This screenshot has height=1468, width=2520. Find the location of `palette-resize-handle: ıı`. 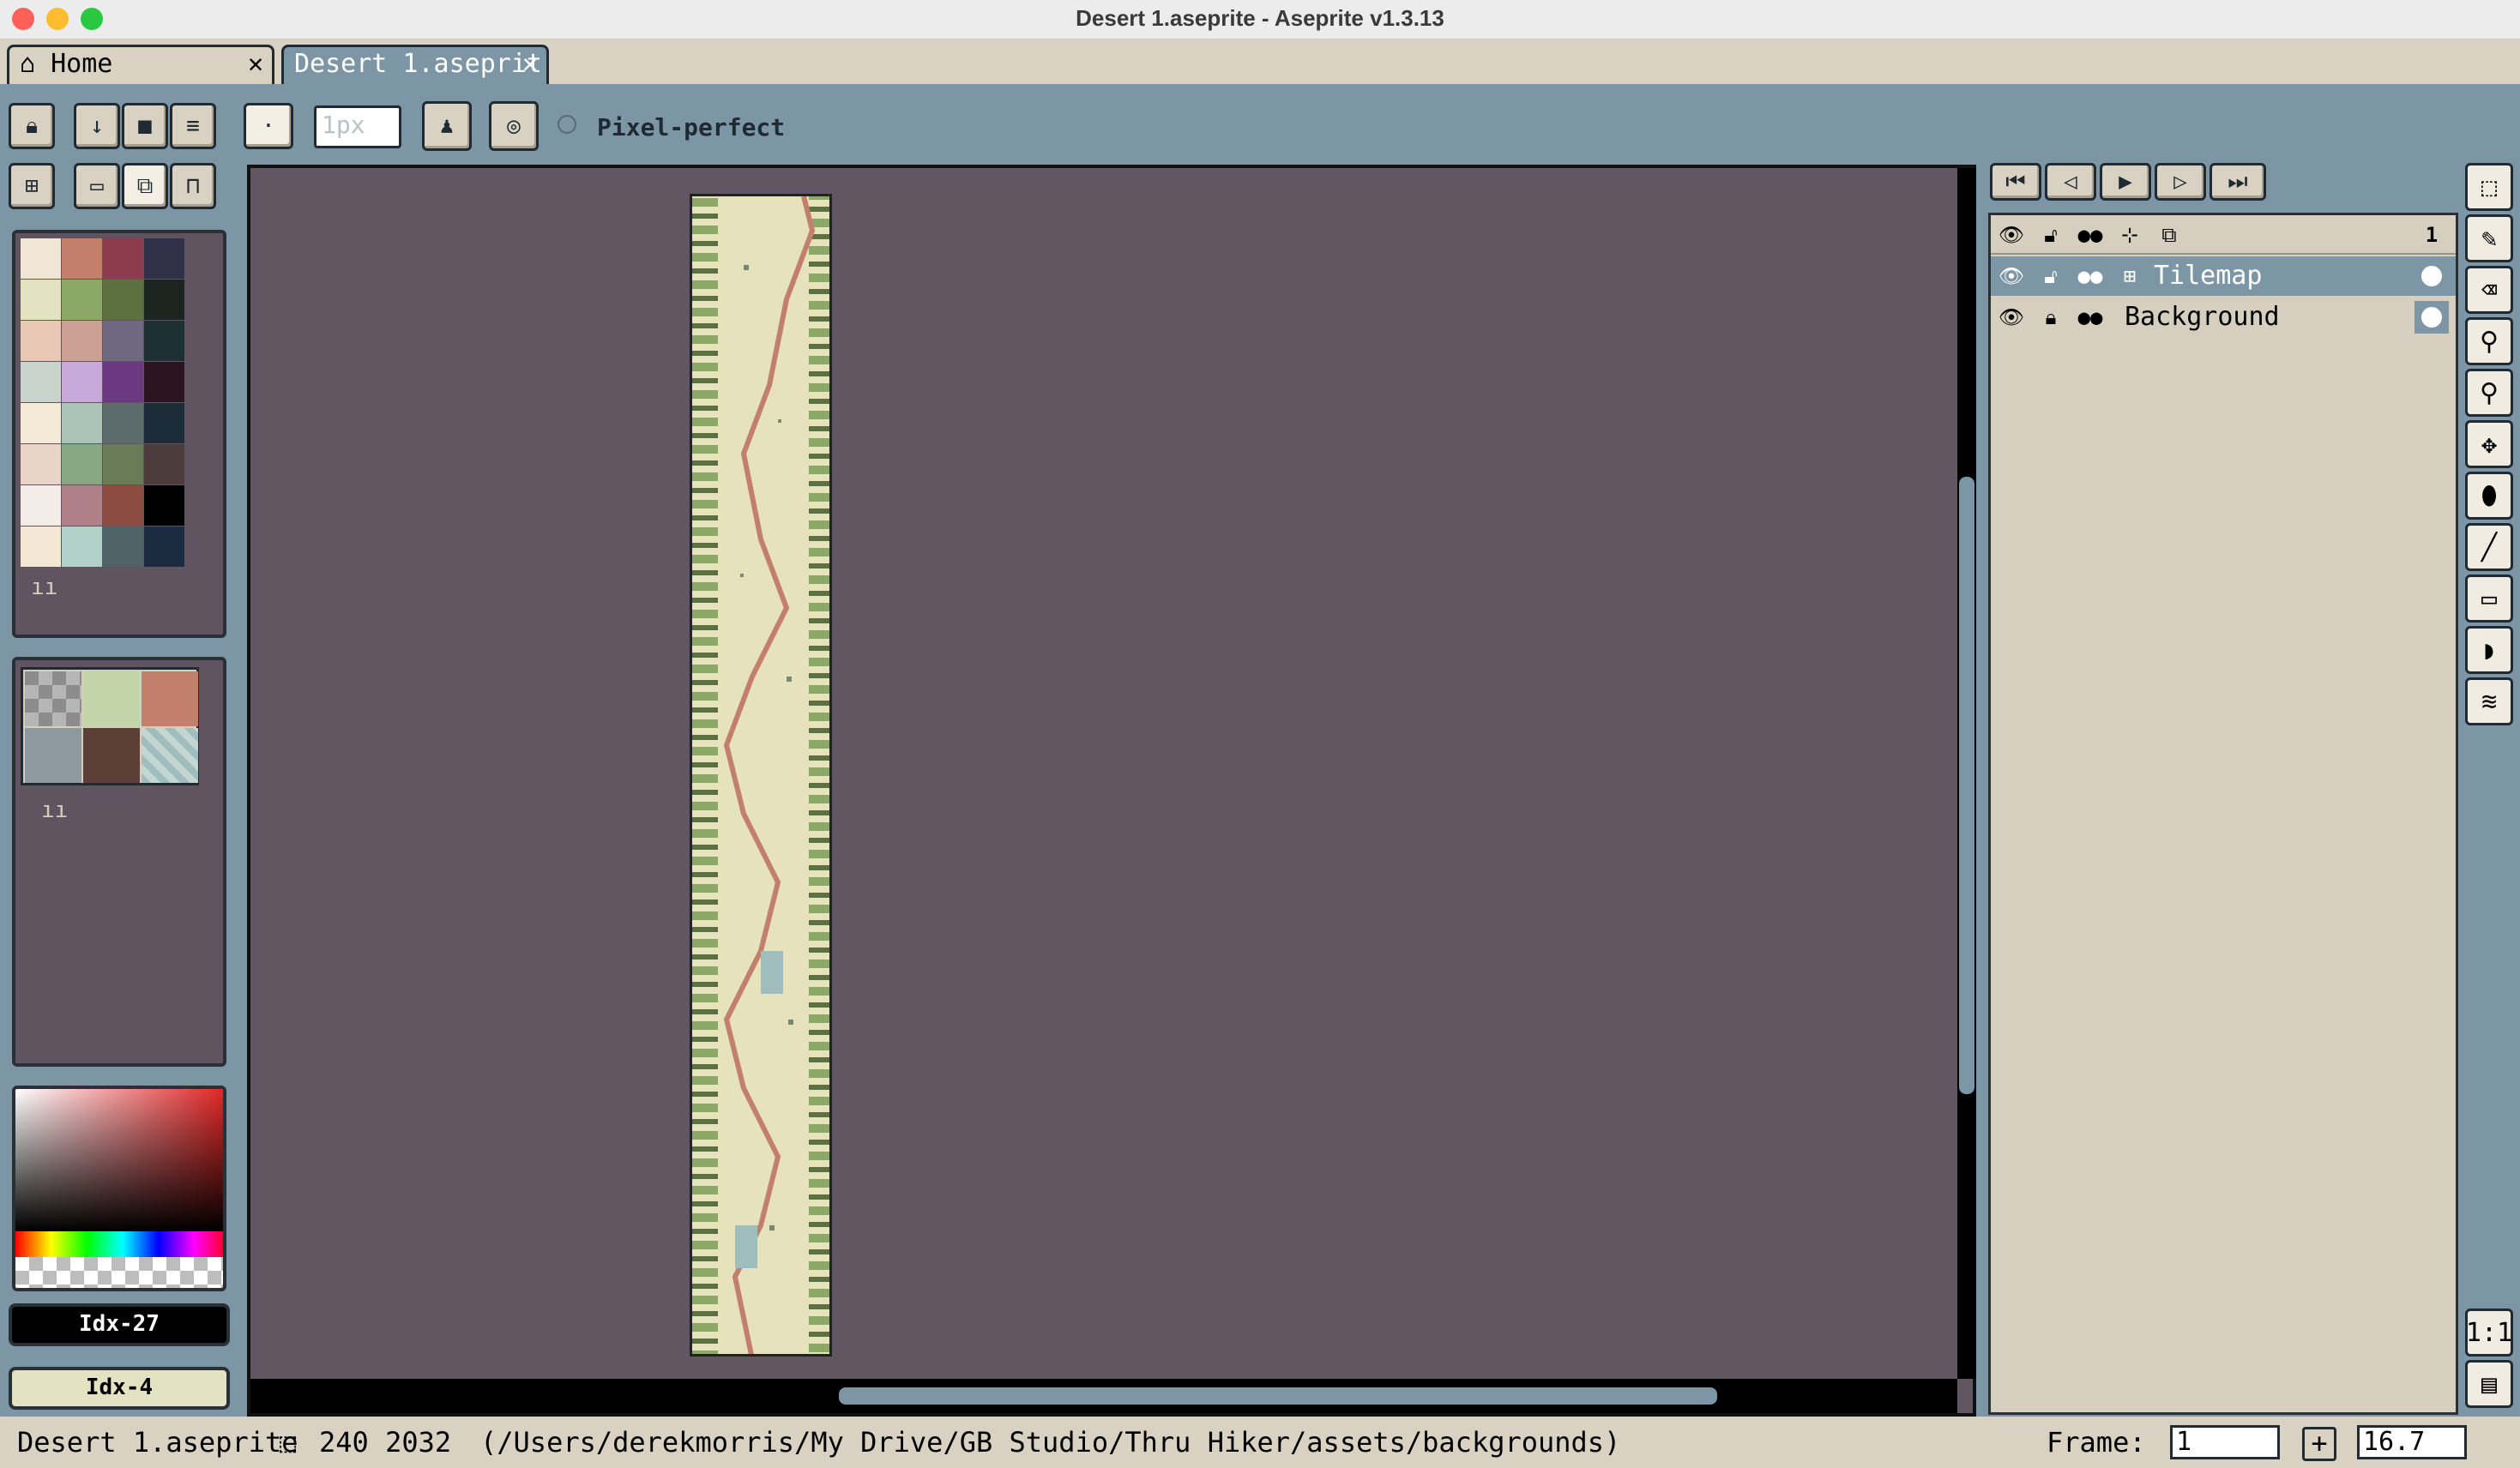

palette-resize-handle: ıı is located at coordinates (44, 587).